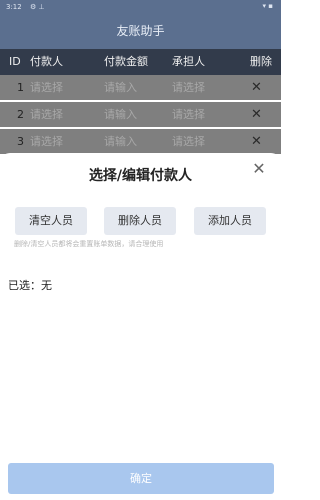 The image size is (320, 500). Describe the element at coordinates (140, 176) in the screenshot. I see `sheet-title: 选择/编辑付款人` at that location.